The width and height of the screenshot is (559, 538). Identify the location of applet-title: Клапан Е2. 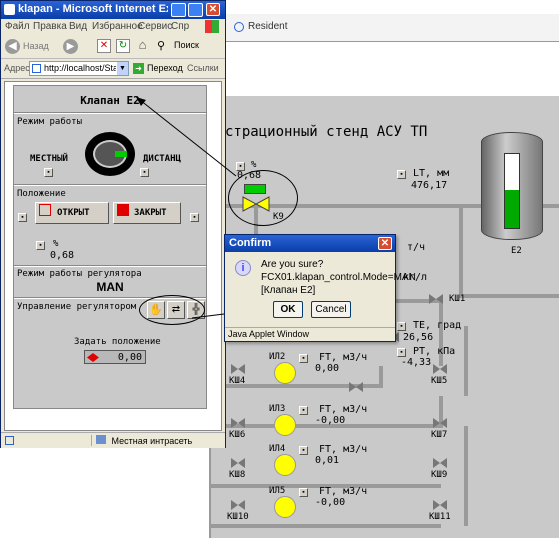
(110, 100).